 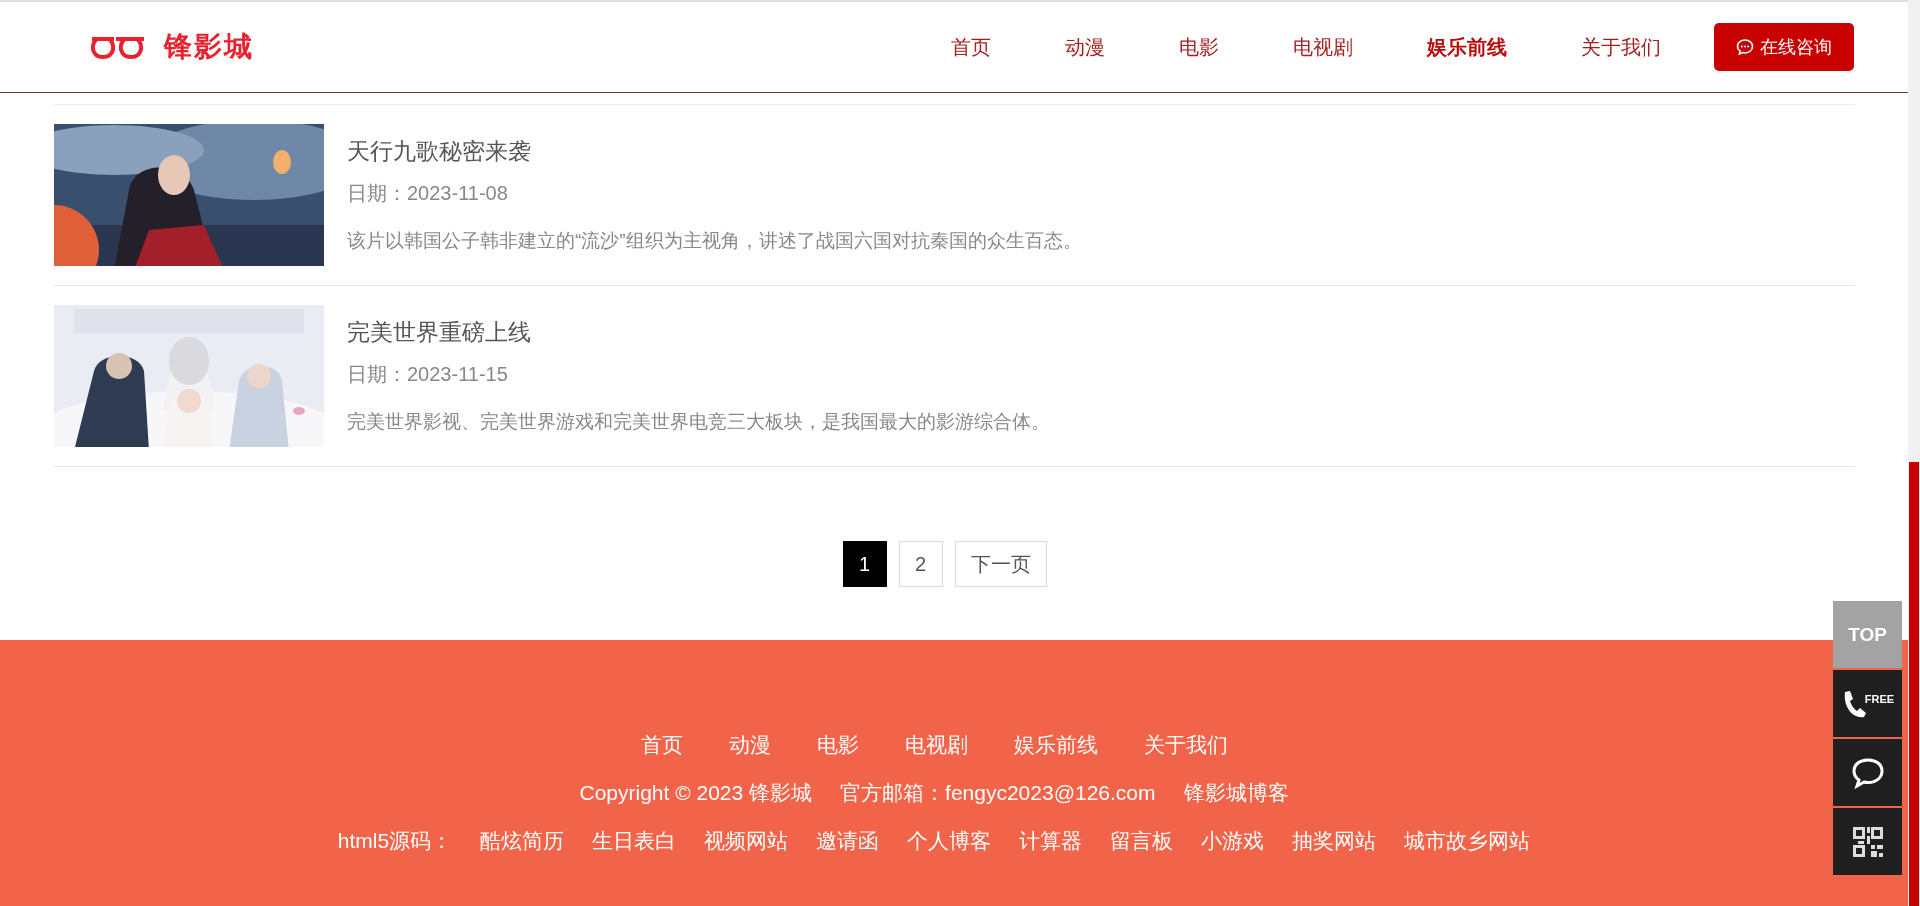 What do you see at coordinates (1914, 684) in the screenshot?
I see `scrollbar-thumb` at bounding box center [1914, 684].